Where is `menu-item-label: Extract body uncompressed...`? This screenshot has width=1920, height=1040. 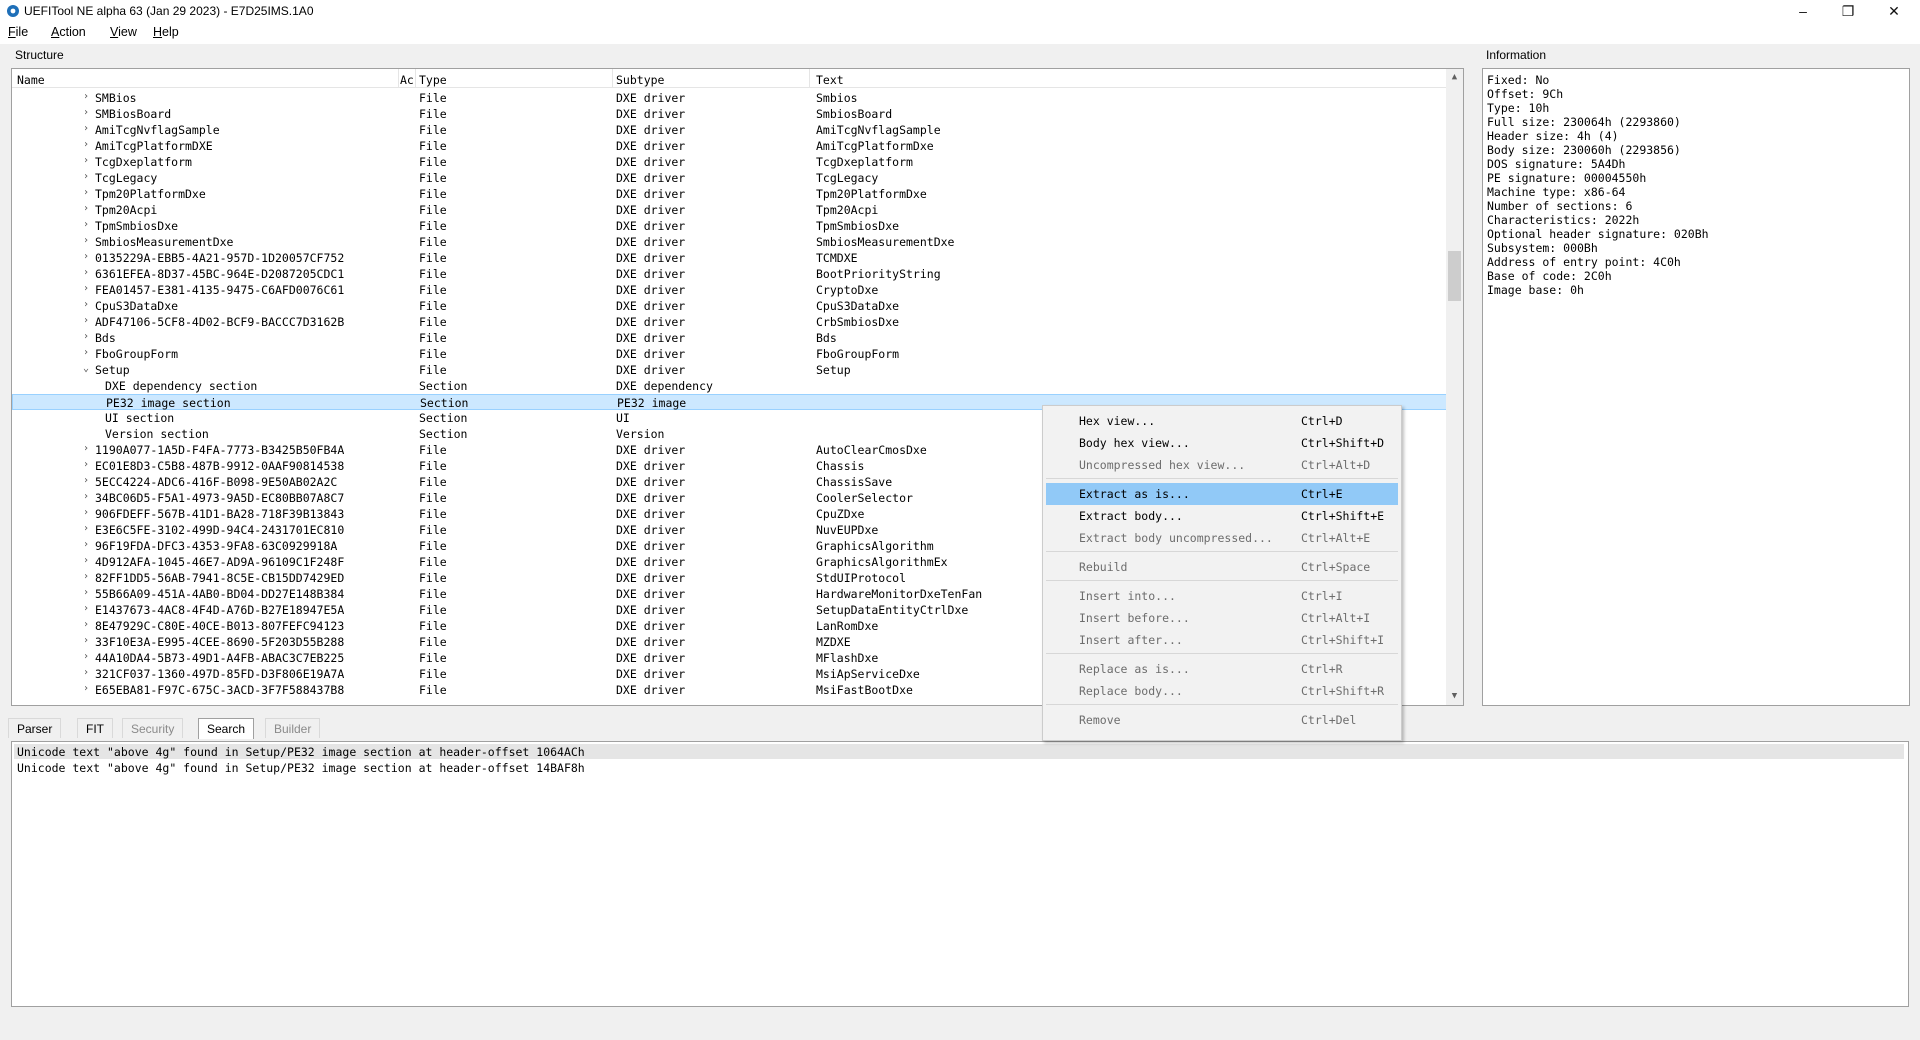 menu-item-label: Extract body uncompressed... is located at coordinates (1176, 538).